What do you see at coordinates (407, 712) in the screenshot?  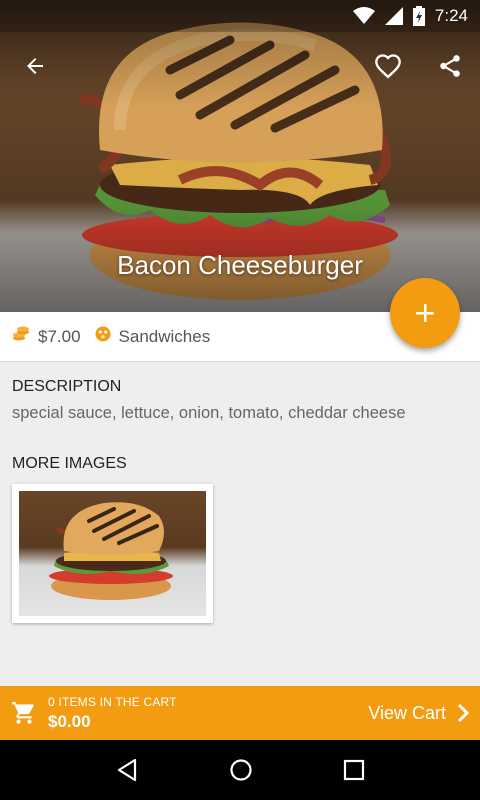 I see `view-cart-label: View Cart` at bounding box center [407, 712].